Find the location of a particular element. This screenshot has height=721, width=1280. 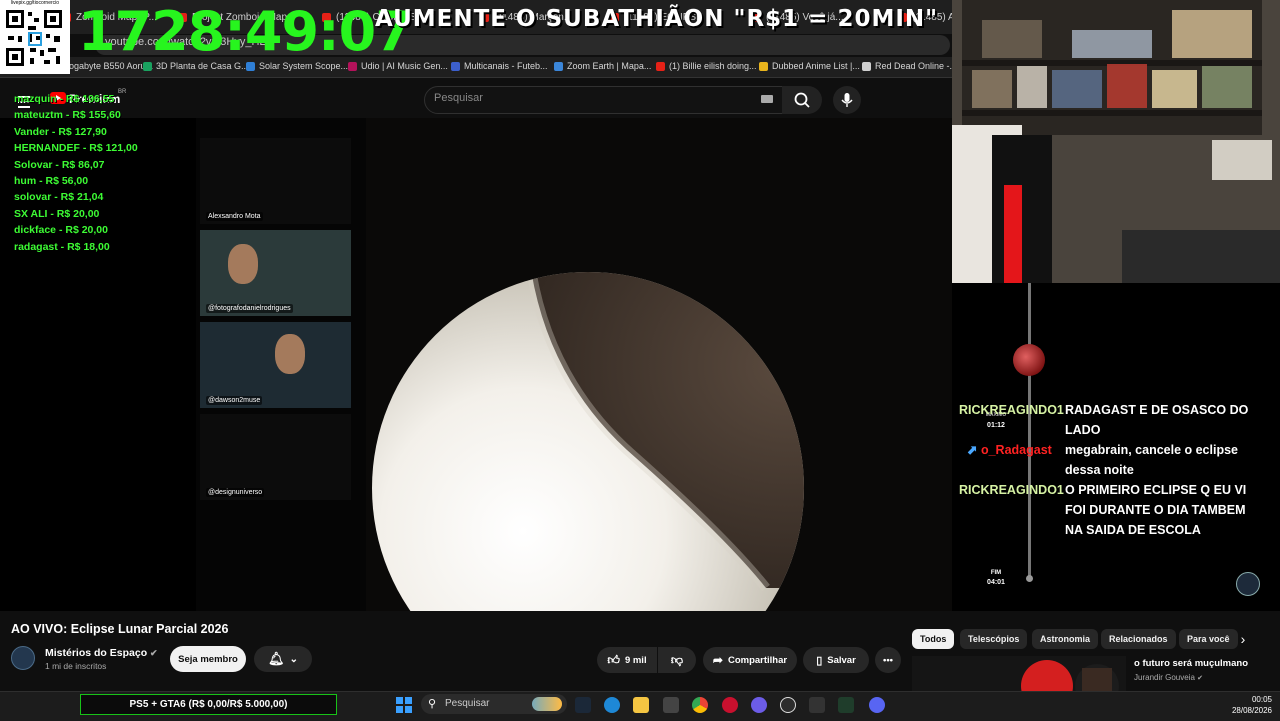

channel-watermark-icon is located at coordinates (1248, 584).